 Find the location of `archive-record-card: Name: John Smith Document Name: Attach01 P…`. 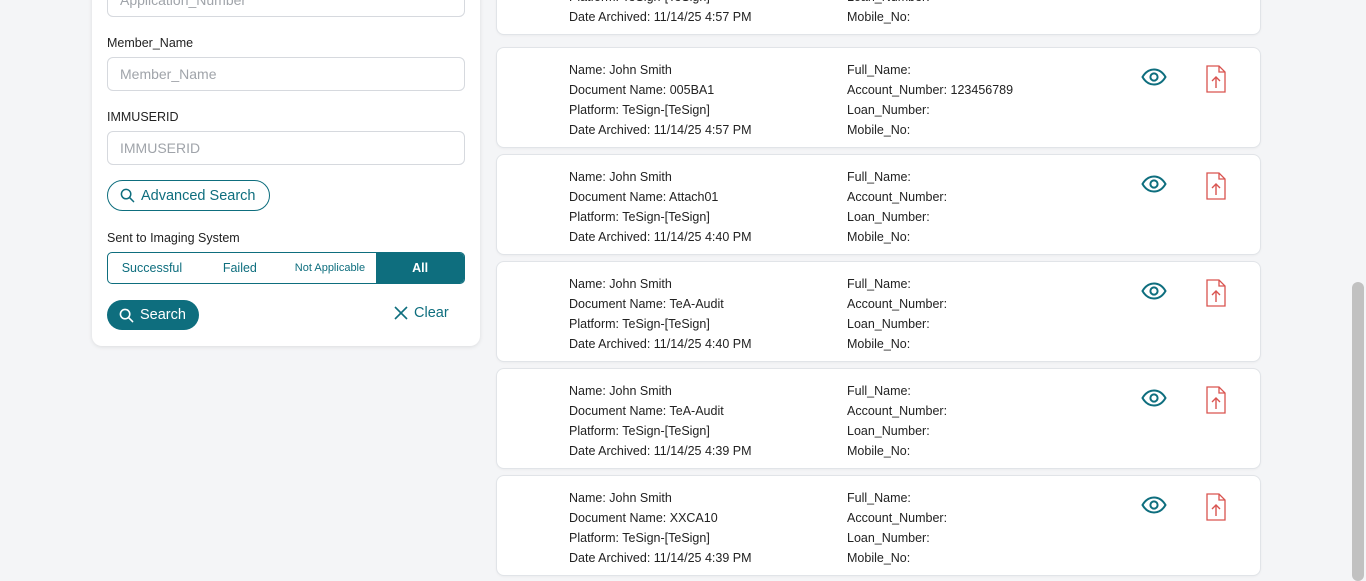

archive-record-card: Name: John Smith Document Name: Attach01 P… is located at coordinates (878, 204).